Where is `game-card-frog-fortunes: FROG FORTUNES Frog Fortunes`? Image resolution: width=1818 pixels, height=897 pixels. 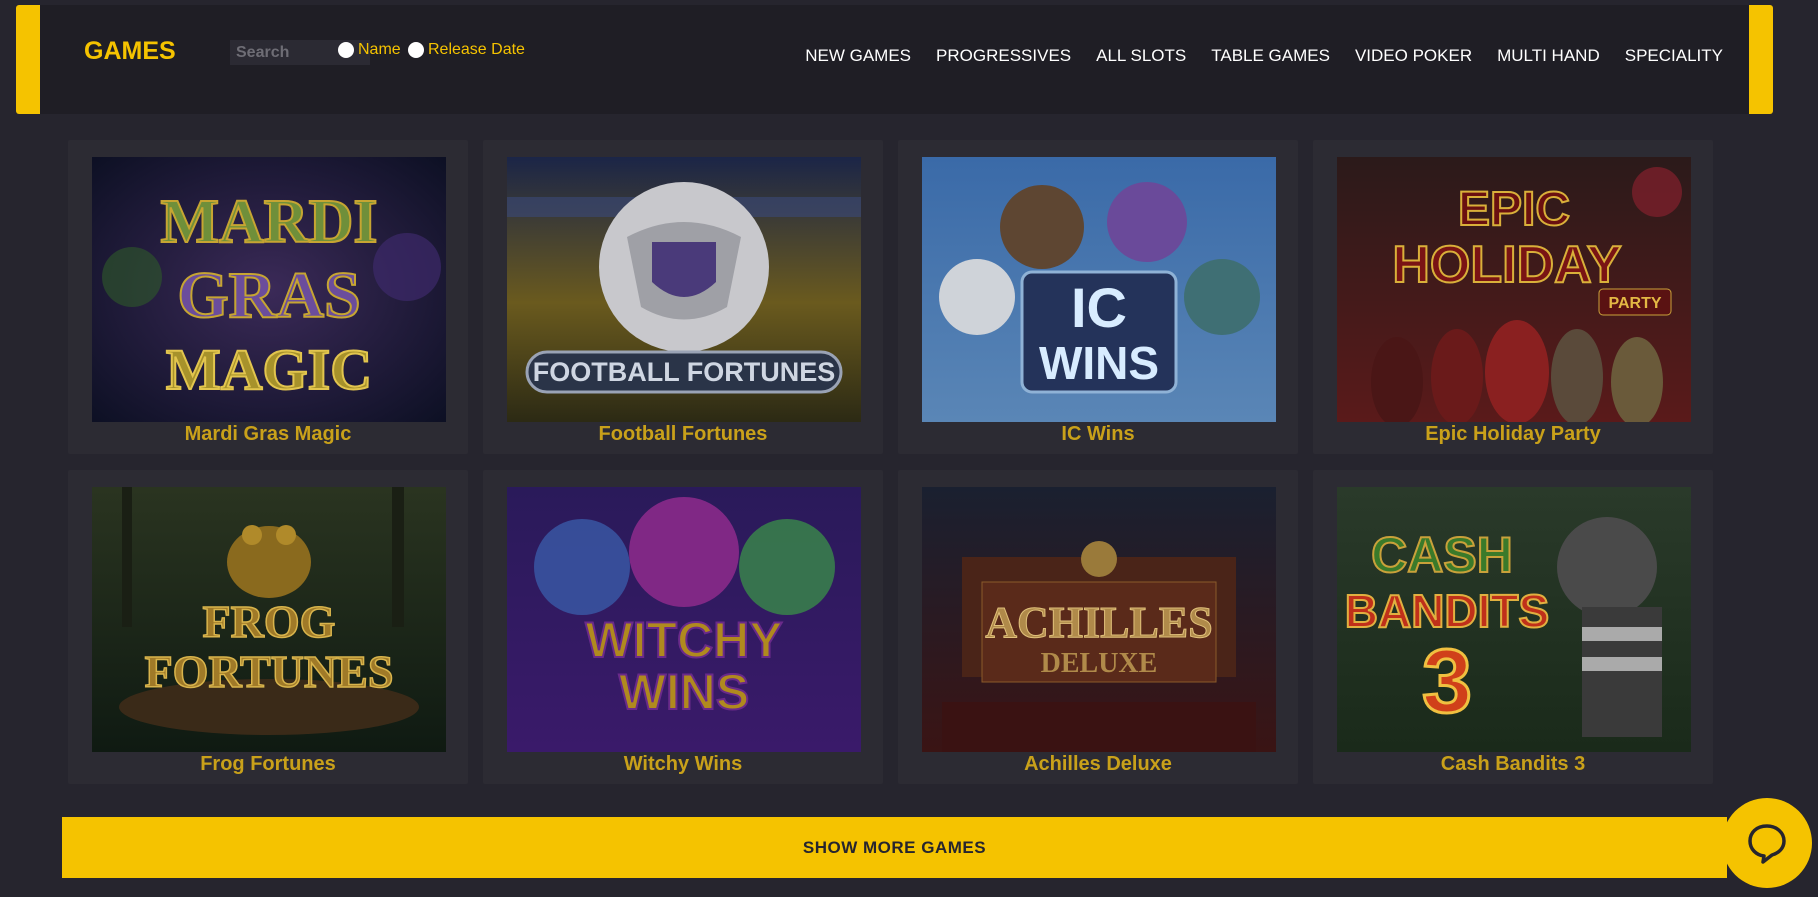
game-card-frog-fortunes: FROG FORTUNES Frog Fortunes is located at coordinates (268, 627).